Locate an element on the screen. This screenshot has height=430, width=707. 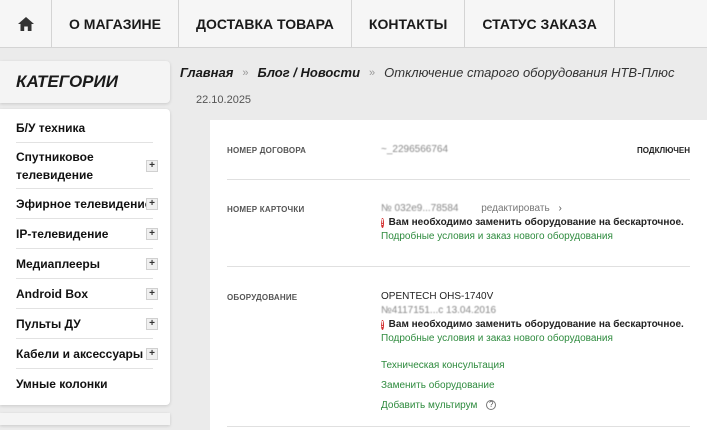
category-item-cables: Кабели и аксессуары + is located at coordinates (87, 354).